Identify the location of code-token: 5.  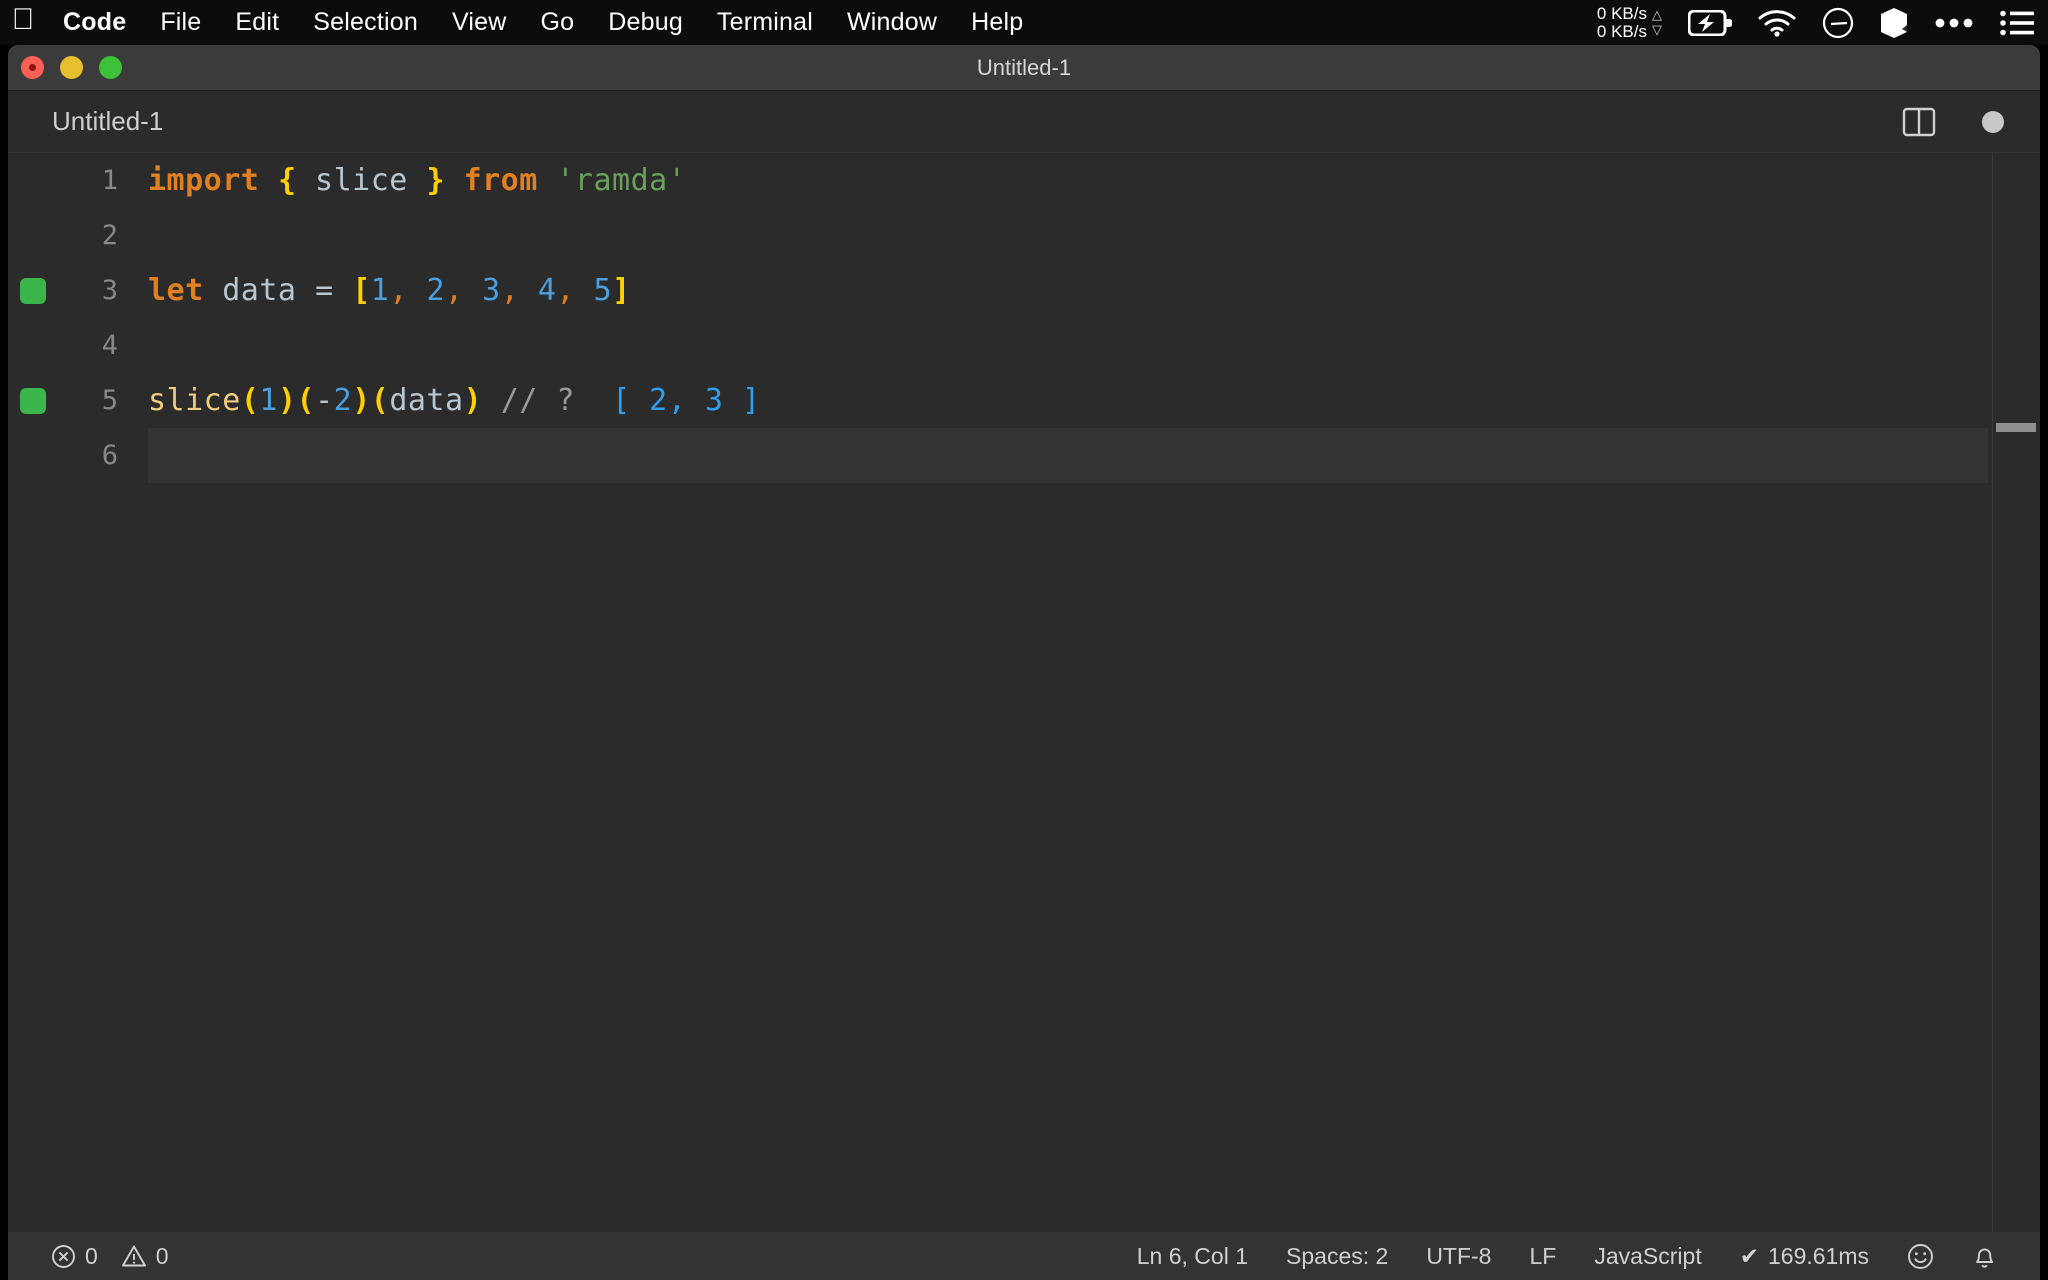
(603, 290).